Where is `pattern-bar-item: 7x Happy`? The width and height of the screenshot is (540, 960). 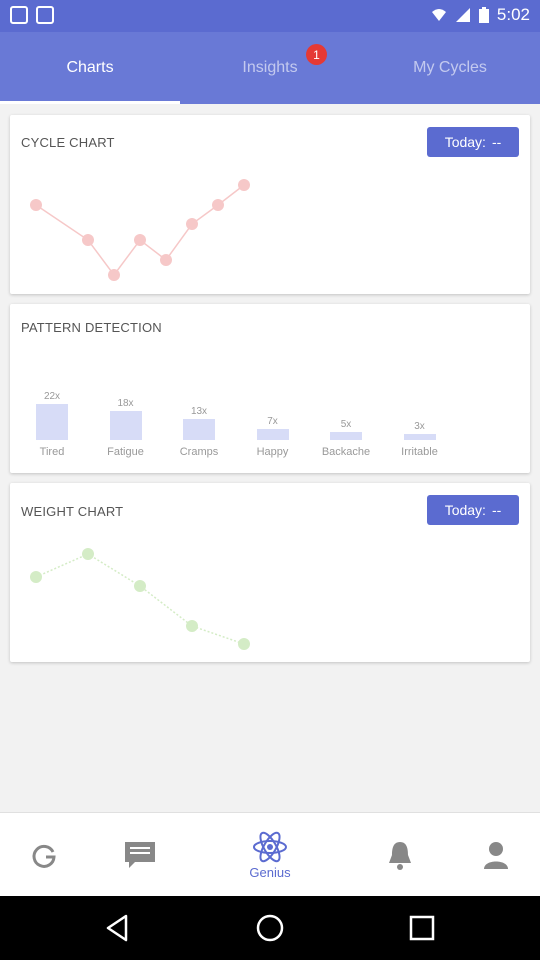 pattern-bar-item: 7x Happy is located at coordinates (273, 437).